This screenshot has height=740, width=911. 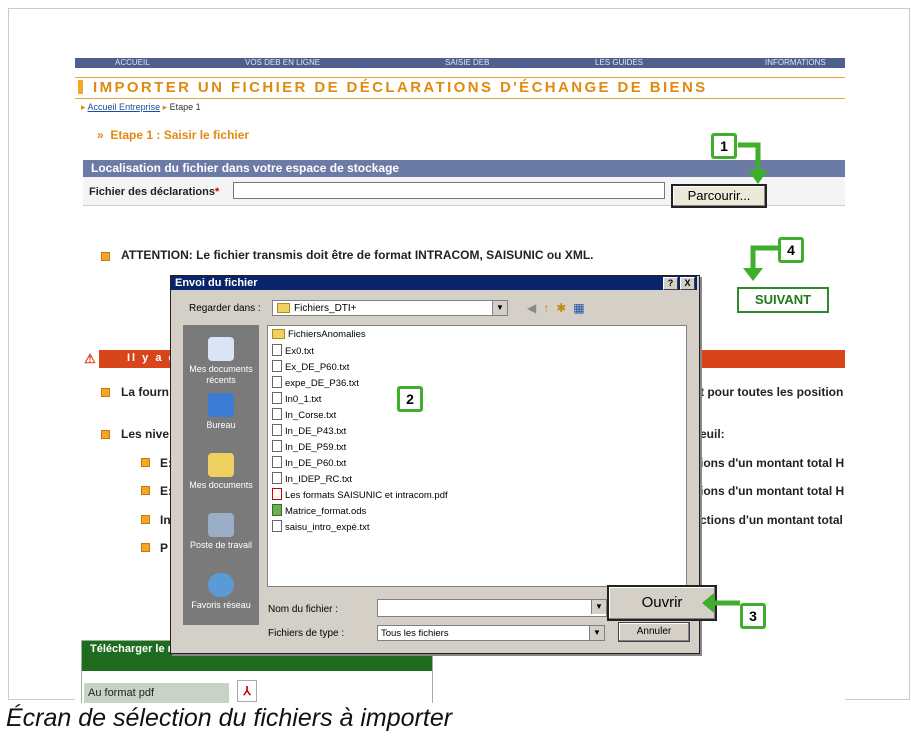 What do you see at coordinates (277, 494) in the screenshot?
I see `pdf-file-icon` at bounding box center [277, 494].